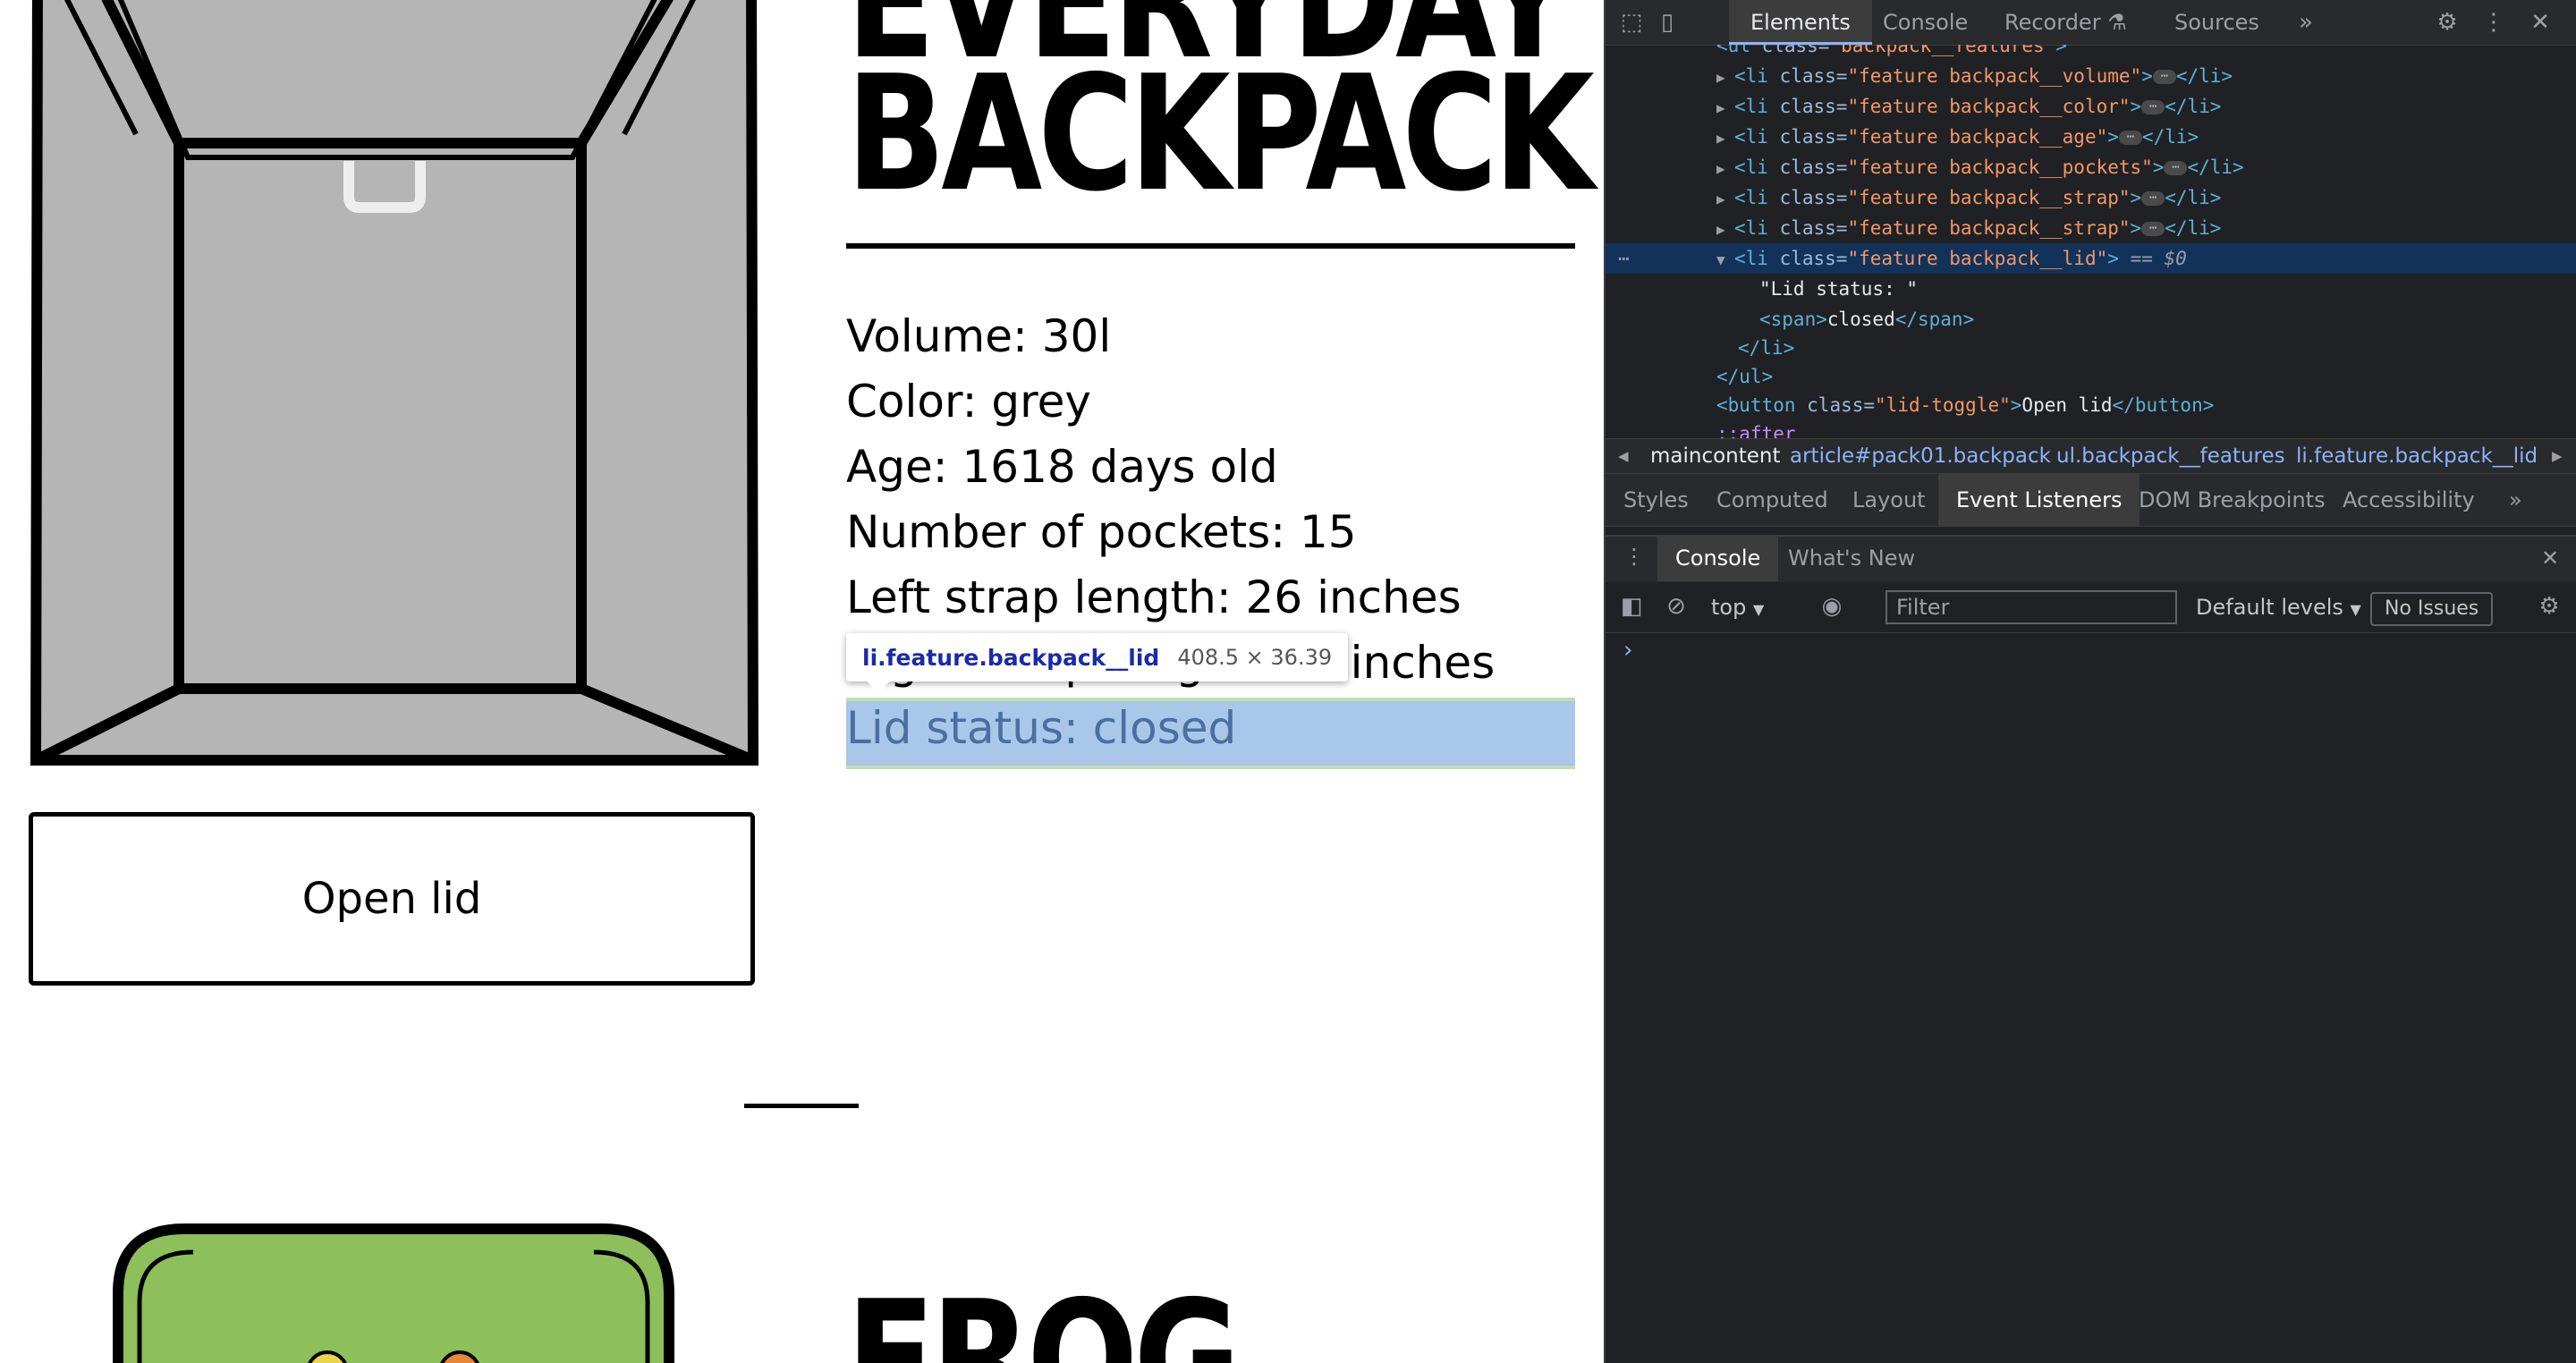  I want to click on title-rule, so click(1210, 246).